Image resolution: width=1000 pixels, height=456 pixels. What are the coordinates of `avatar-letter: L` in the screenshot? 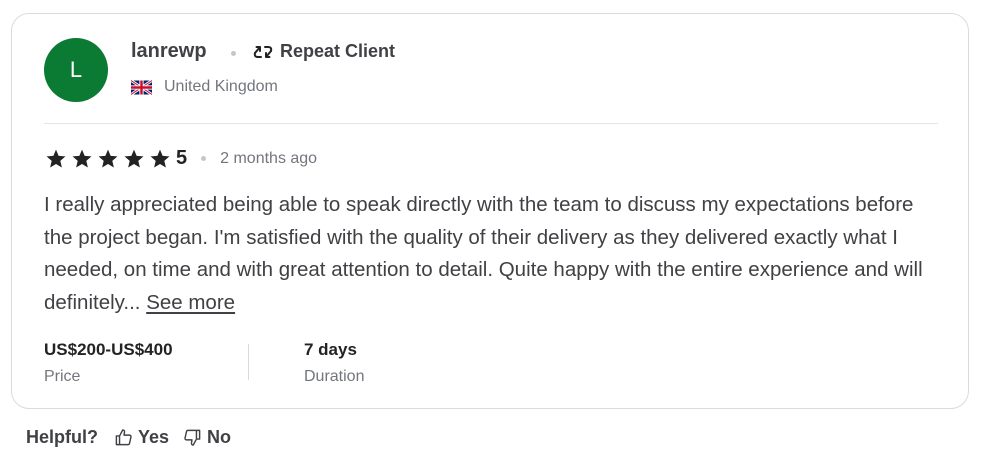 It's located at (76, 69).